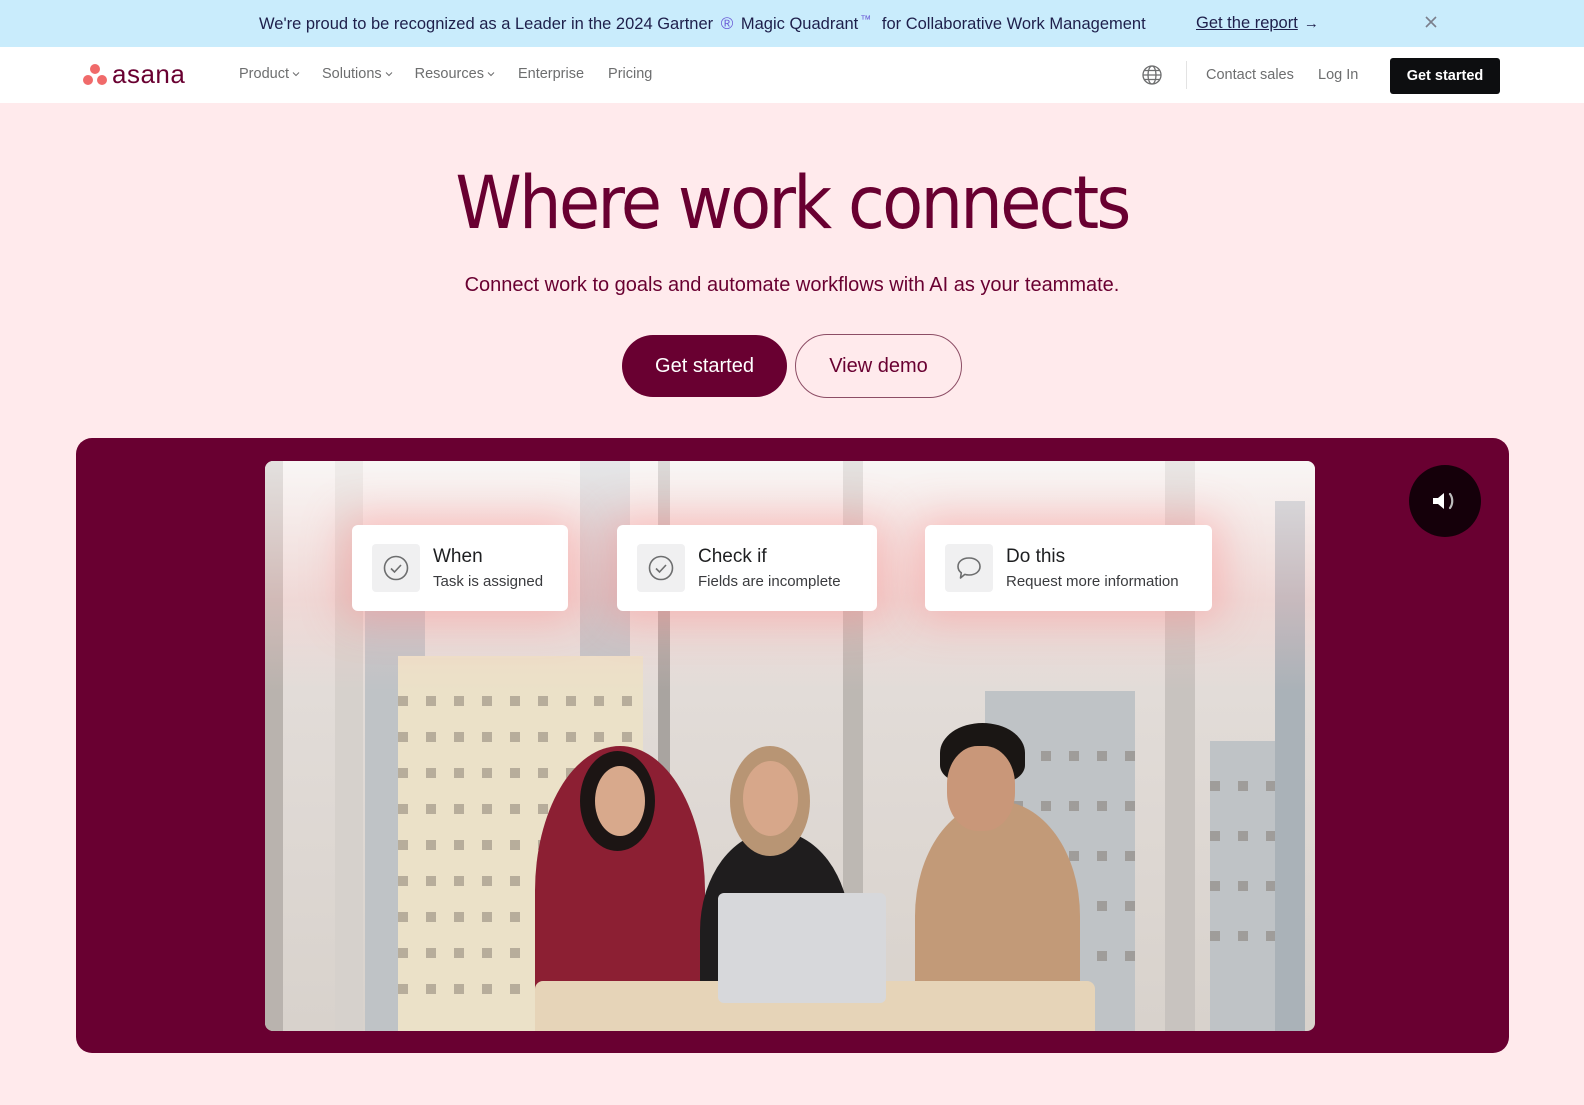 The height and width of the screenshot is (1105, 1584). I want to click on nav-resources: Resources, so click(455, 74).